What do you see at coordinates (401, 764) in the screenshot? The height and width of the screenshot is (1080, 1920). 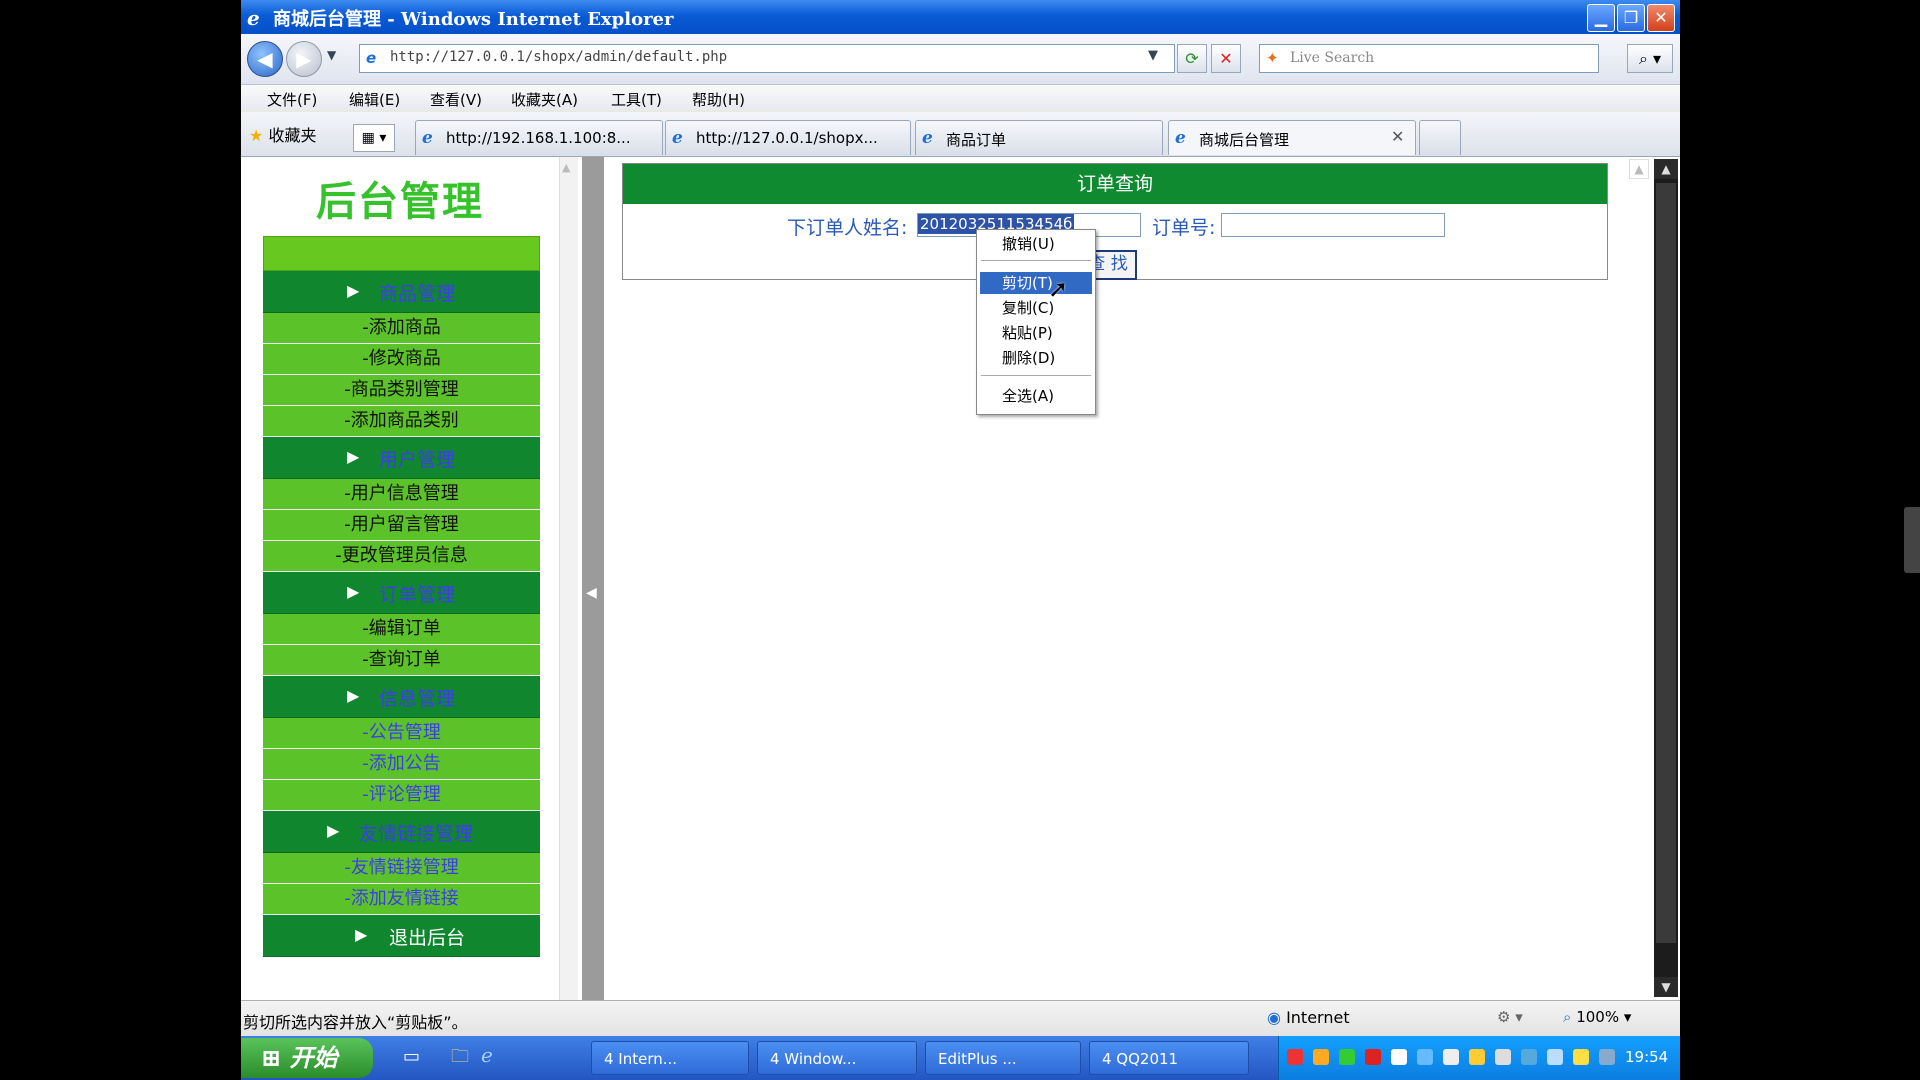 I see `nav-item-add-announcement: -添加公告` at bounding box center [401, 764].